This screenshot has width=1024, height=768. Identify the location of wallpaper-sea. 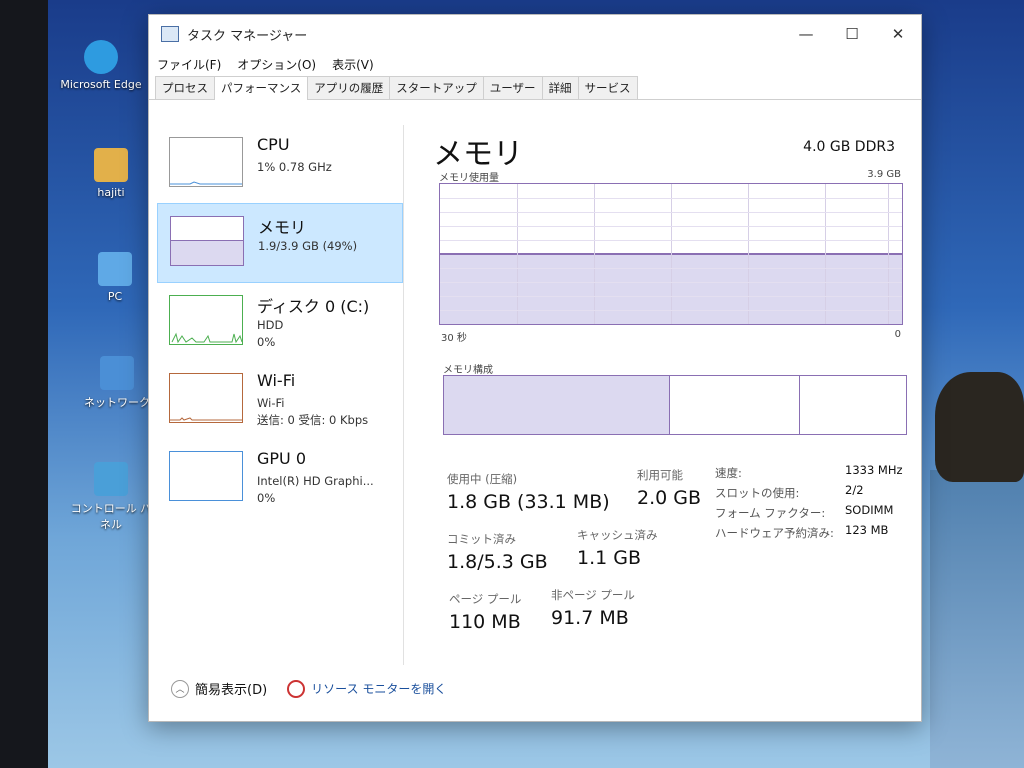
(977, 619).